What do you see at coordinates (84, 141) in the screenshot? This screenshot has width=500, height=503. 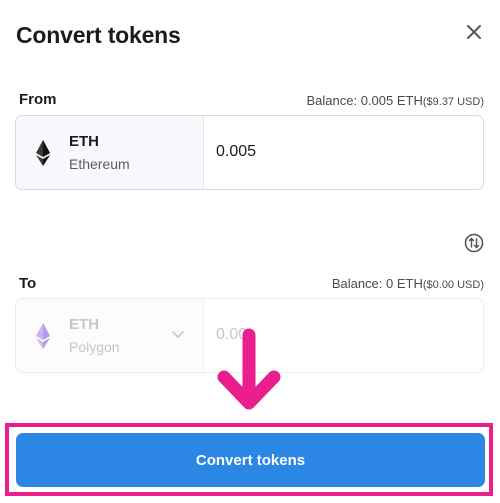 I see `from-token-symbol: ETH` at bounding box center [84, 141].